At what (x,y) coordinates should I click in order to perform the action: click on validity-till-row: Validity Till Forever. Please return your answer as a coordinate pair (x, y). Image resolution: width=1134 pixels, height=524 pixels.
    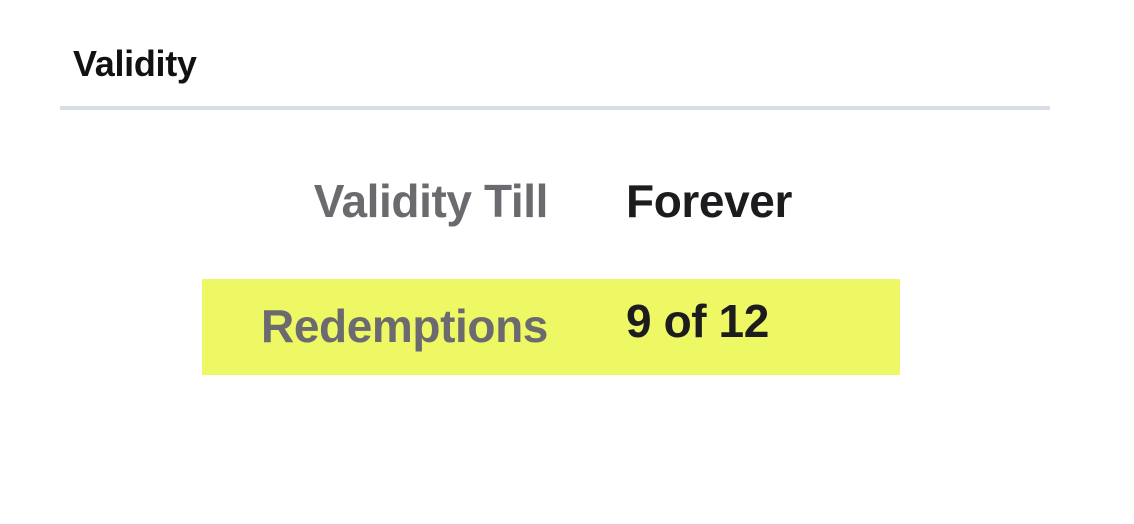
    Looking at the image, I should click on (551, 200).